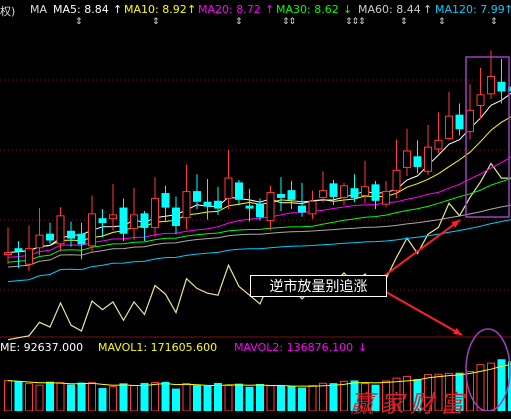  I want to click on legend-ma60: MA60: 8.44, so click(389, 9).